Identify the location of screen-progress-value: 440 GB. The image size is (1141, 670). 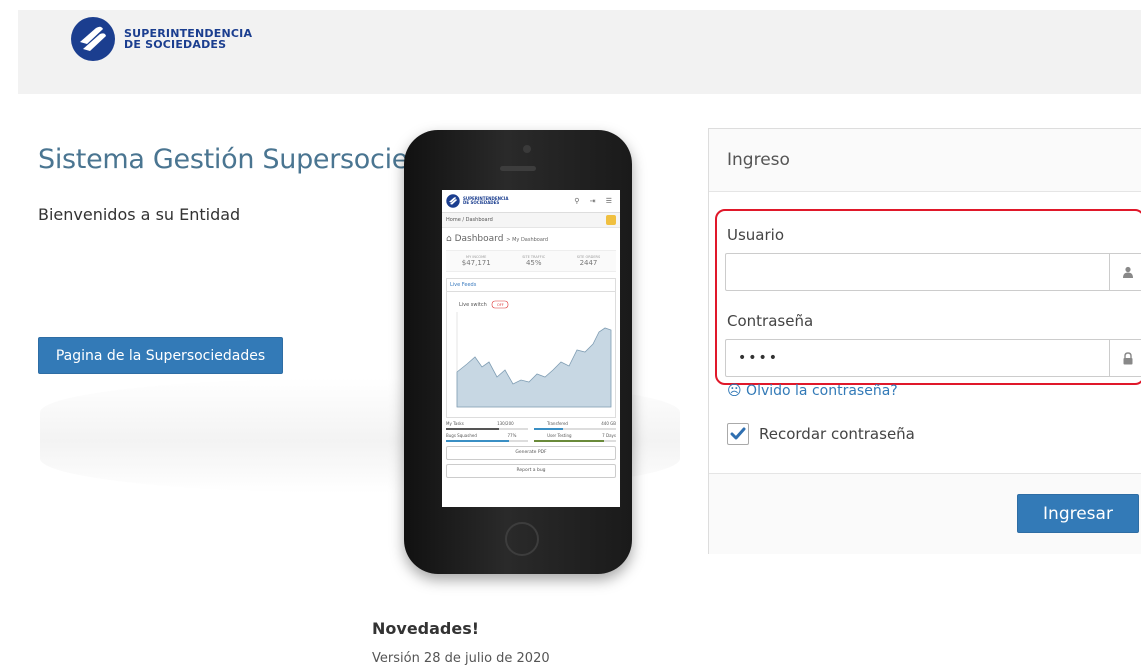
(608, 423).